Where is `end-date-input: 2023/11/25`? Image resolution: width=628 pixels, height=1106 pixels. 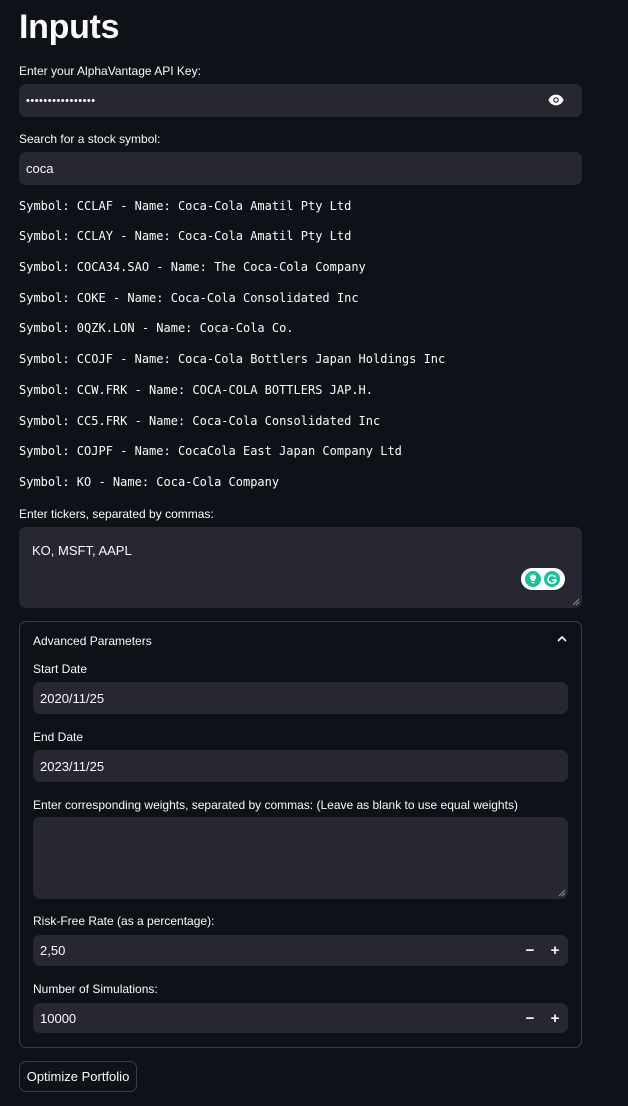 end-date-input: 2023/11/25 is located at coordinates (300, 766).